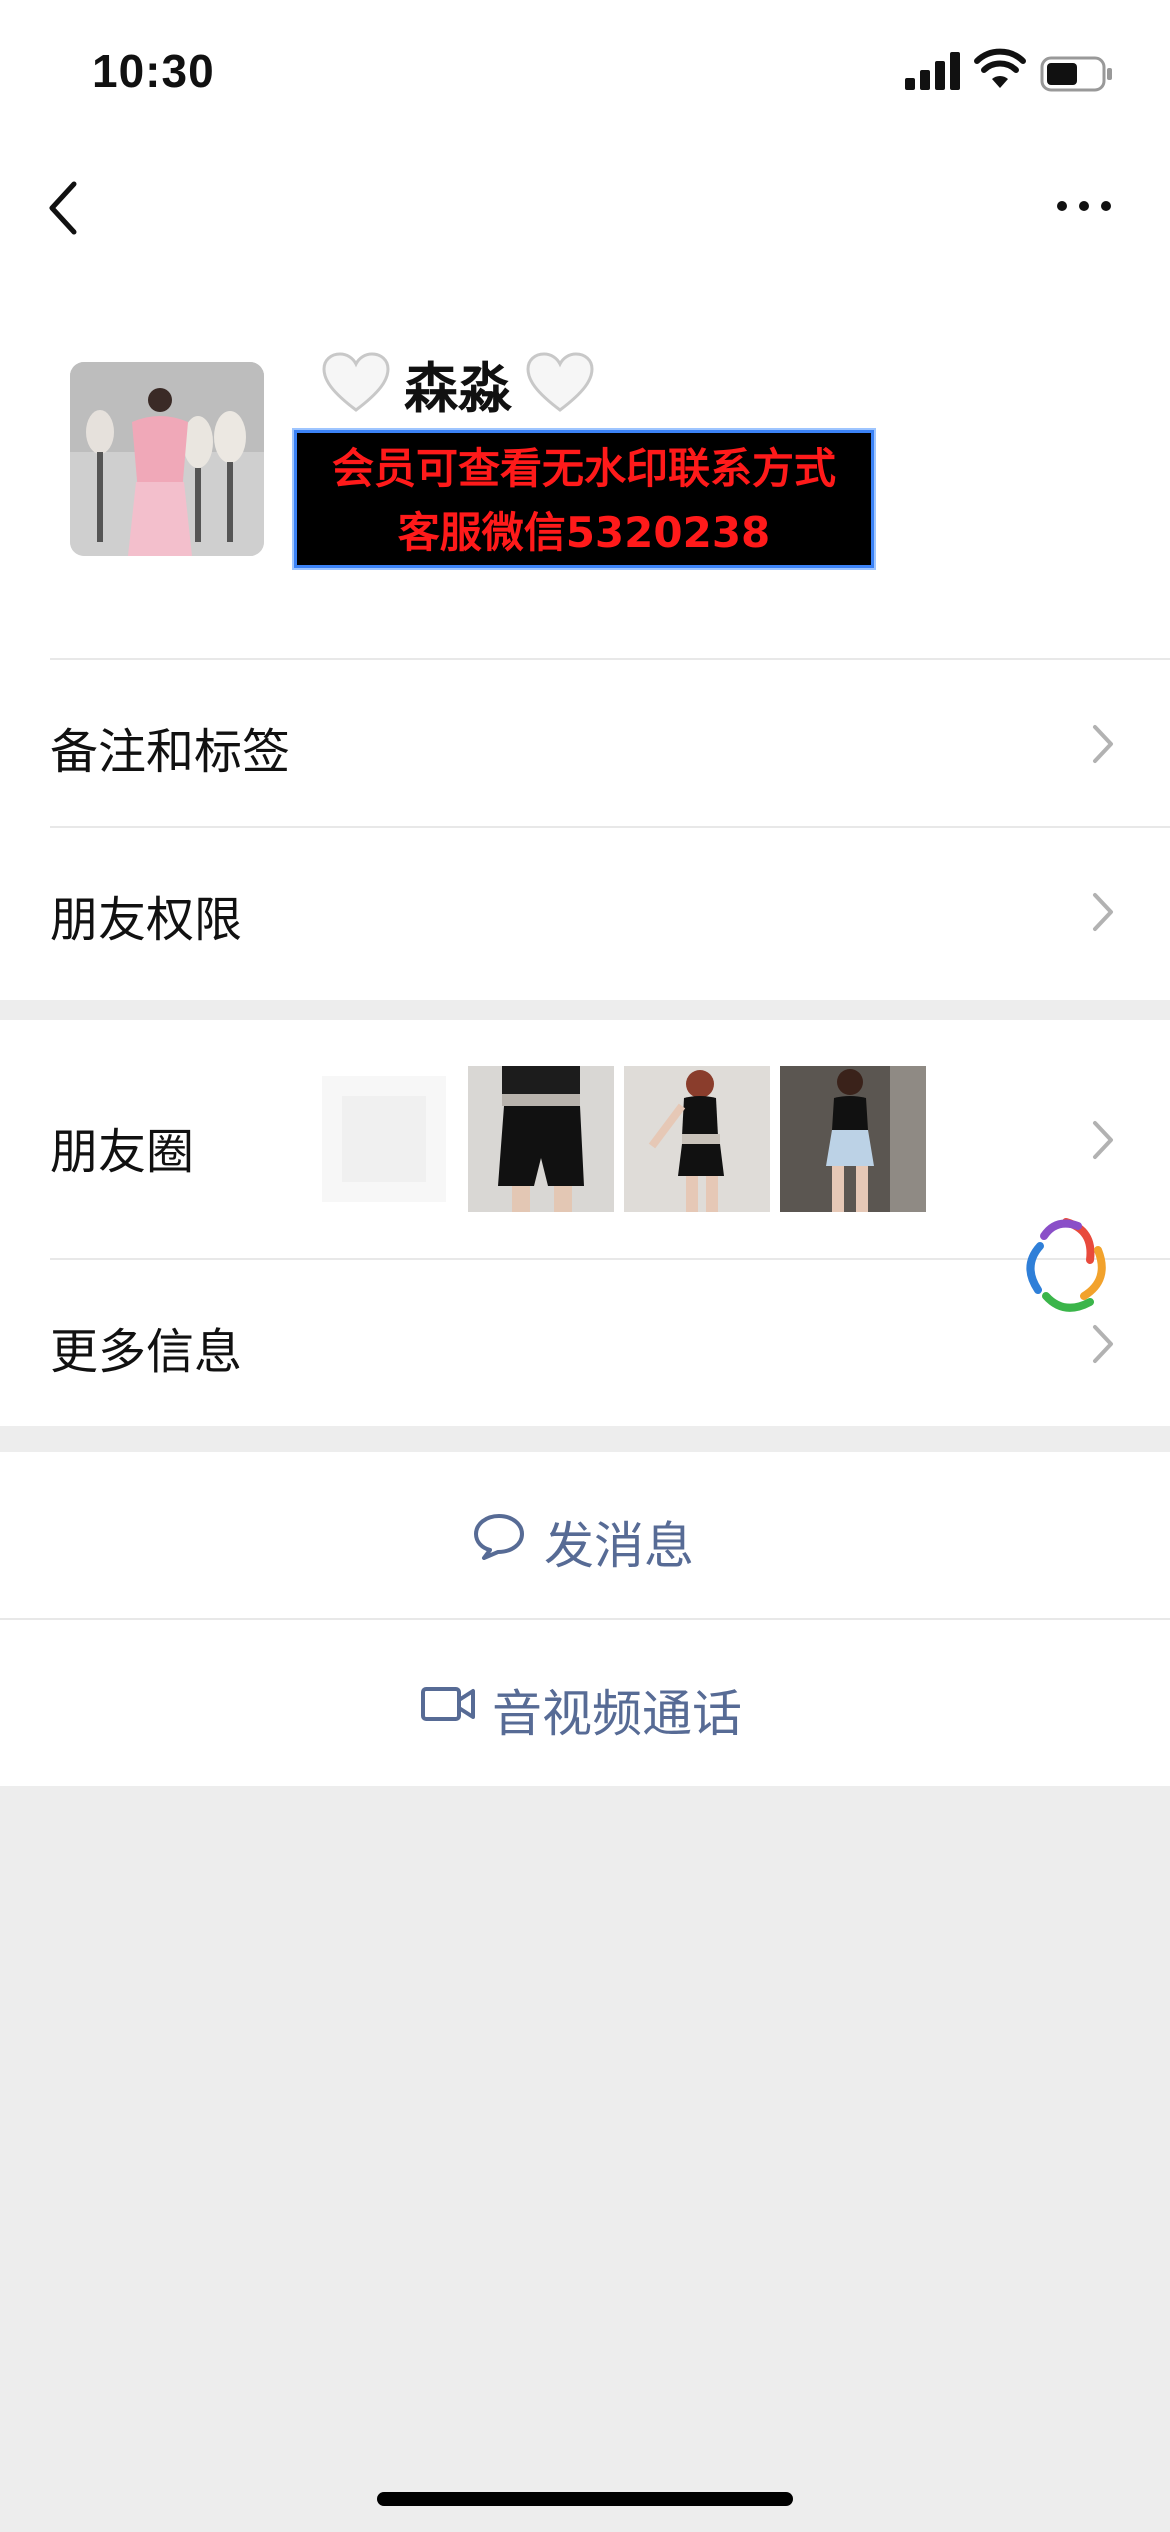 The width and height of the screenshot is (1170, 2532). I want to click on send-message-button: 发消息, so click(585, 1535).